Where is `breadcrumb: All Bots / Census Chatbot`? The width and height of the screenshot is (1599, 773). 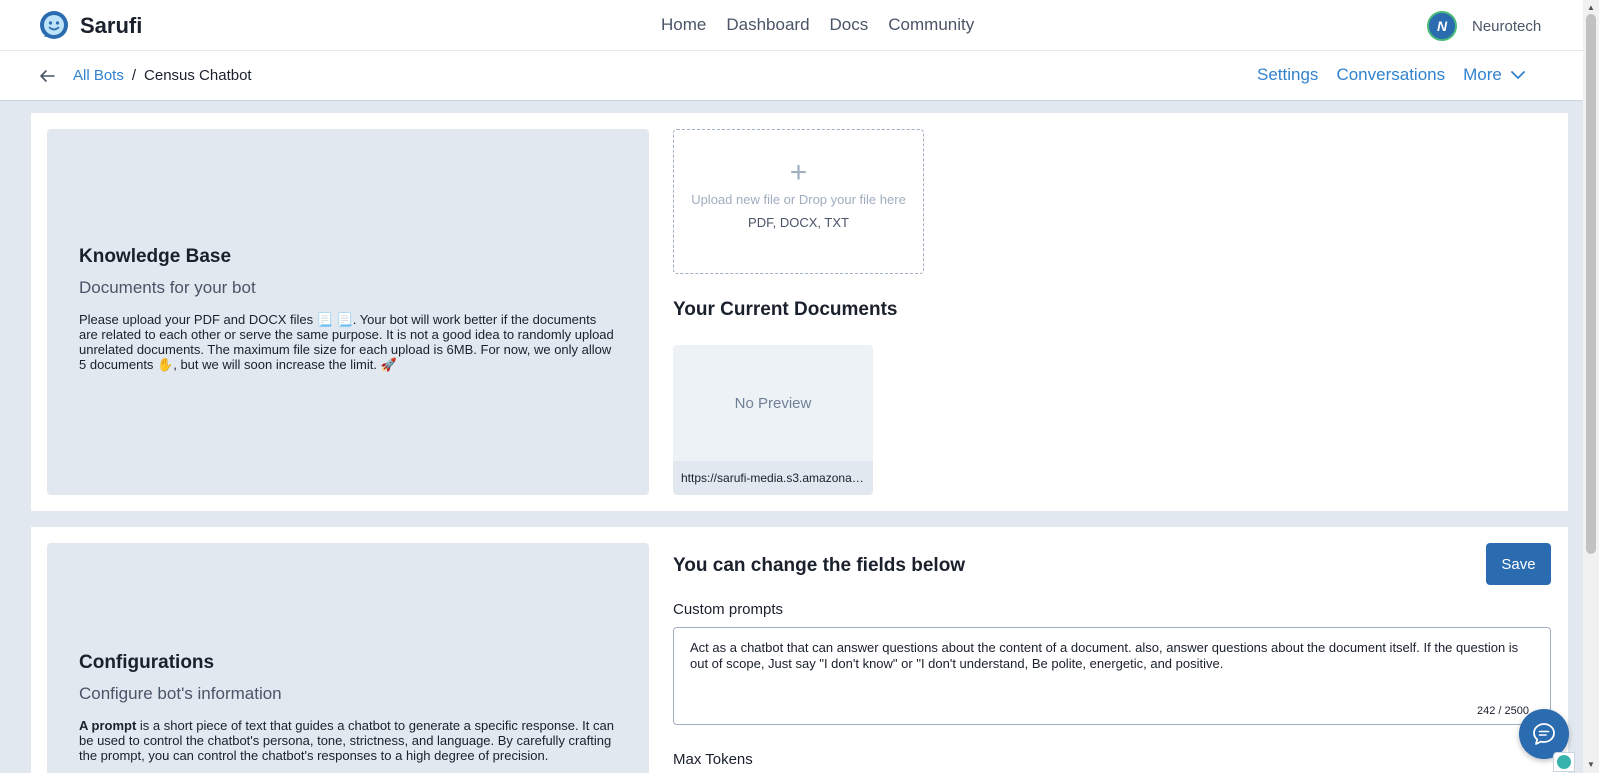
breadcrumb: All Bots / Census Chatbot is located at coordinates (162, 75).